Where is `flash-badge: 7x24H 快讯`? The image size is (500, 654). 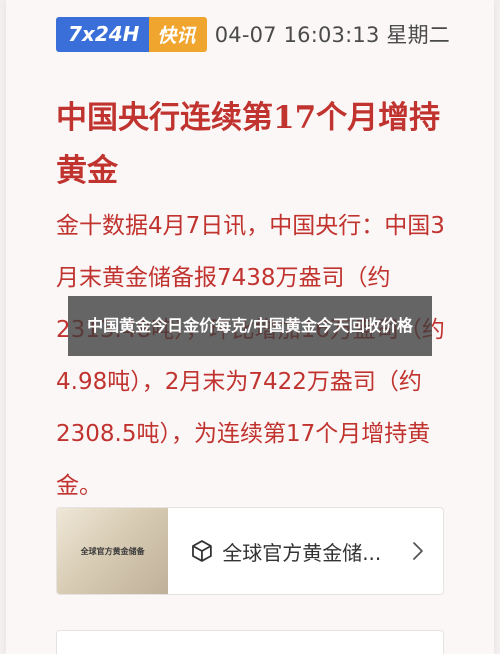 flash-badge: 7x24H 快讯 is located at coordinates (132, 34).